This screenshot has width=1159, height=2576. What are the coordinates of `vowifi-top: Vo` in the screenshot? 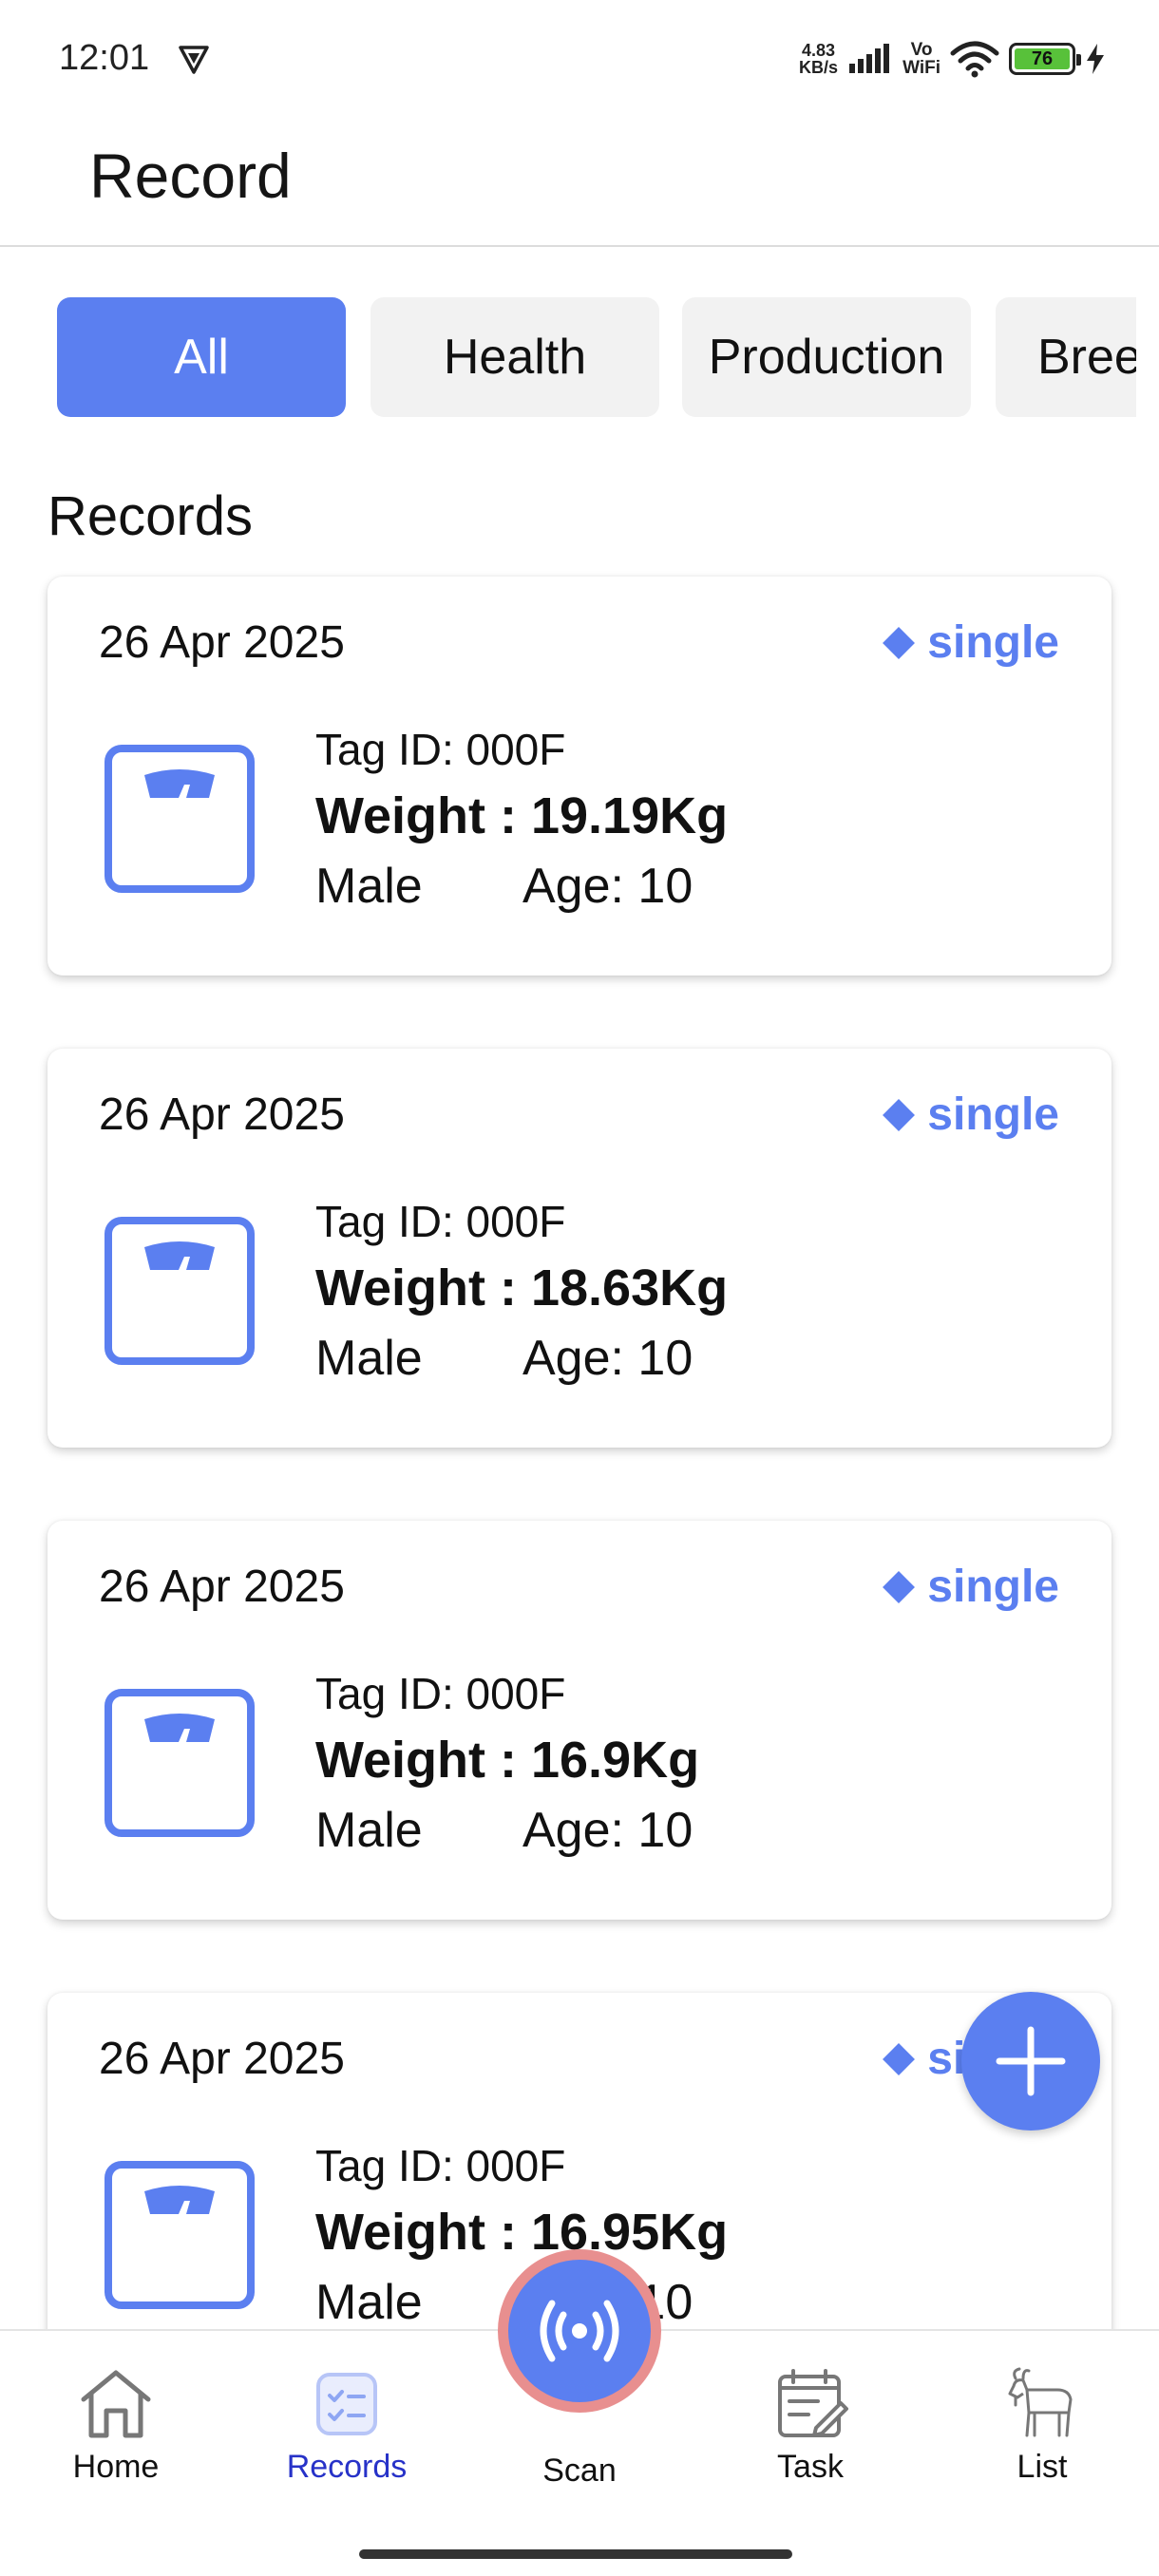 It's located at (921, 50).